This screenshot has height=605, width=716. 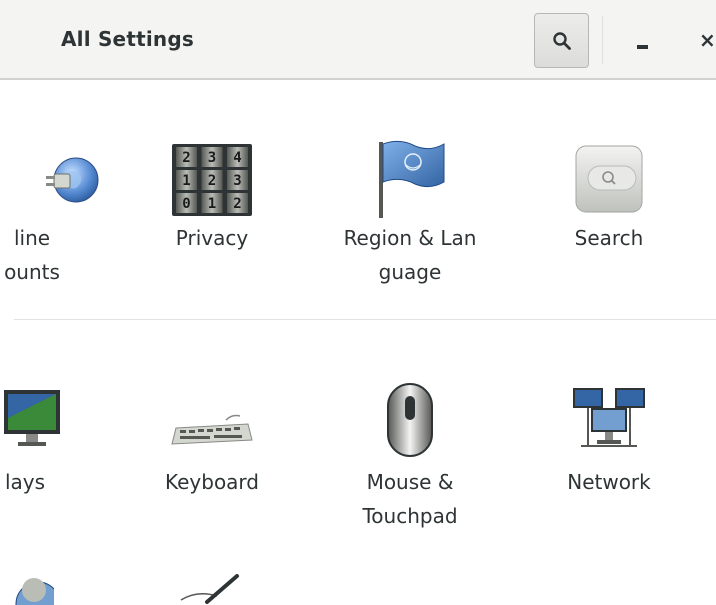 What do you see at coordinates (609, 417) in the screenshot?
I see `network-icon` at bounding box center [609, 417].